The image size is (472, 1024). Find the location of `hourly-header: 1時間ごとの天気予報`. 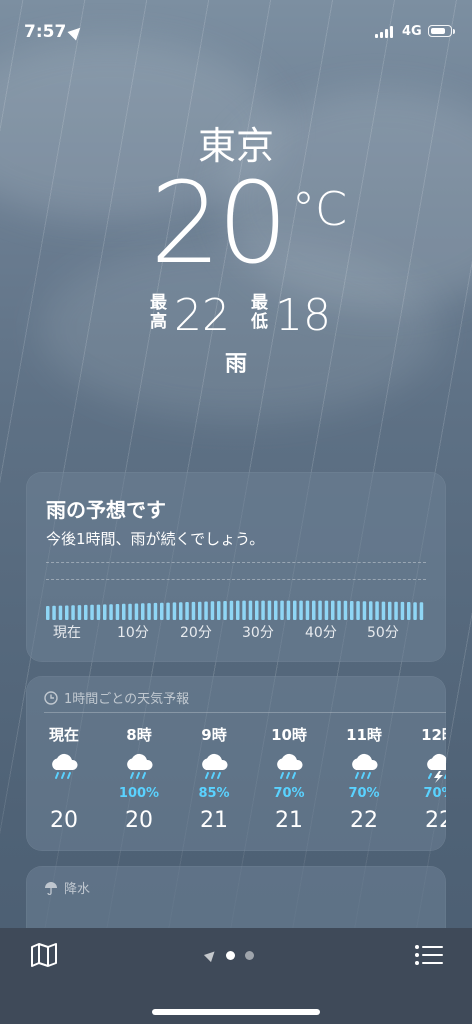

hourly-header: 1時間ごとの天気予報 is located at coordinates (116, 697).